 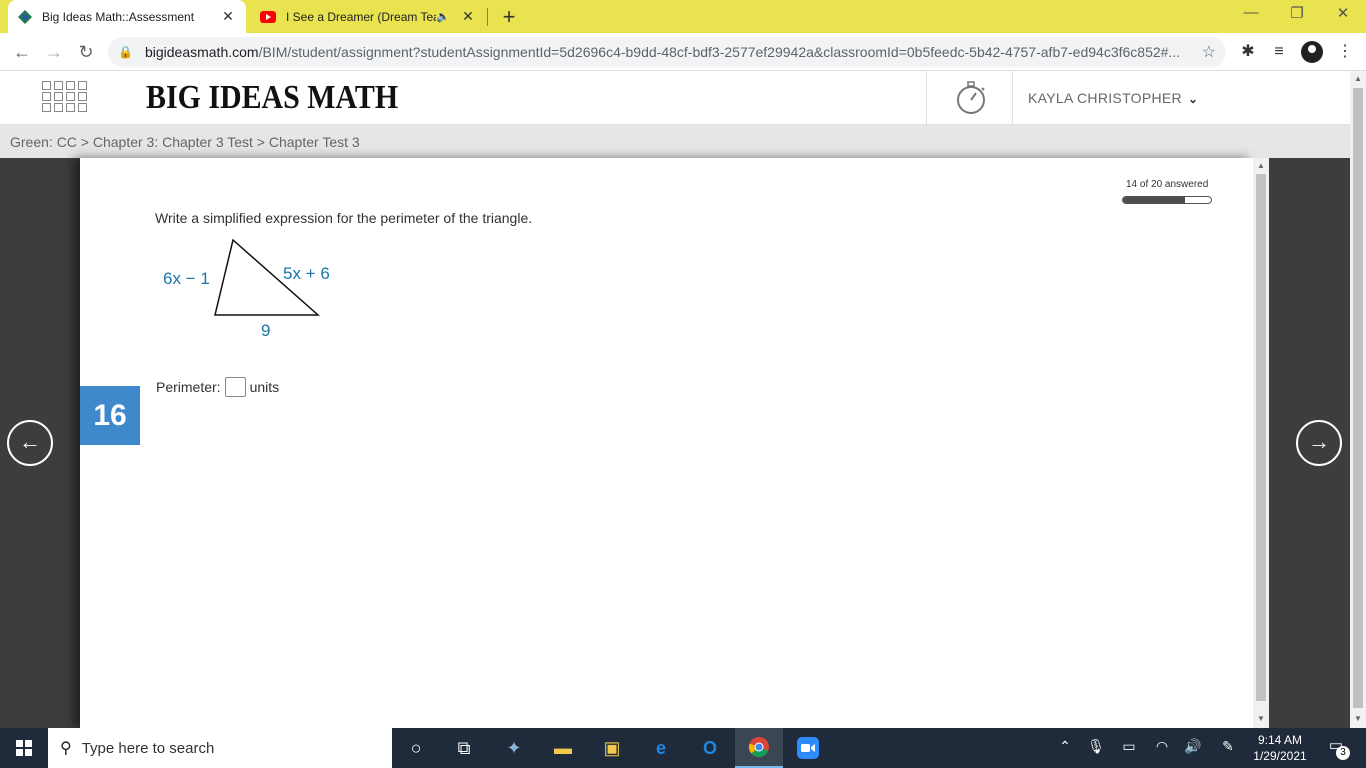 I want to click on app-header: BIG IDEAS MATH KAYLA CHRISTOPHER ⌄, so click(x=675, y=98).